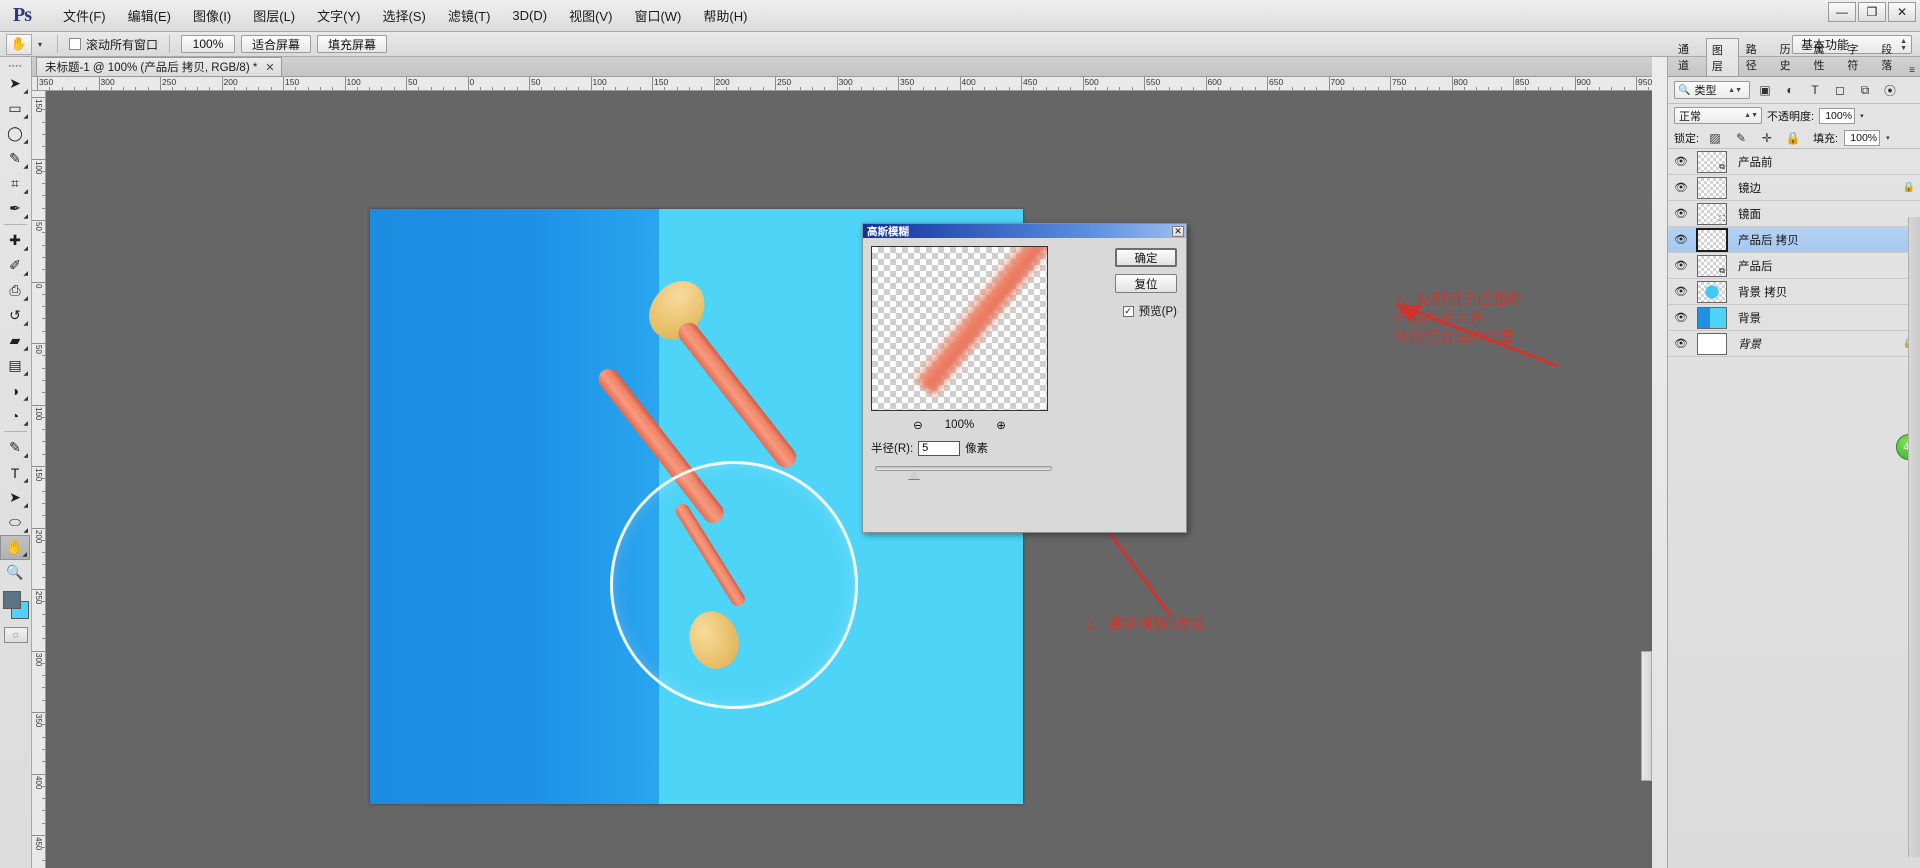 This screenshot has width=1920, height=868. What do you see at coordinates (1765, 90) in the screenshot?
I see `filter-pixel-icon: ▣` at bounding box center [1765, 90].